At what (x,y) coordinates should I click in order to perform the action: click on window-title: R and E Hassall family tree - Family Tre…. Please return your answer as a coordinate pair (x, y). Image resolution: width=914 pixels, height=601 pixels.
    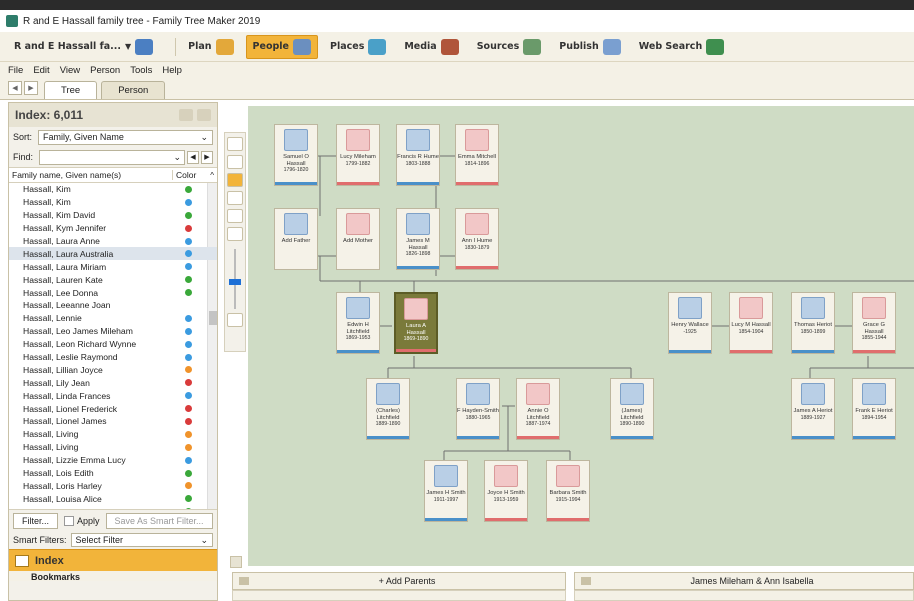
    Looking at the image, I should click on (142, 21).